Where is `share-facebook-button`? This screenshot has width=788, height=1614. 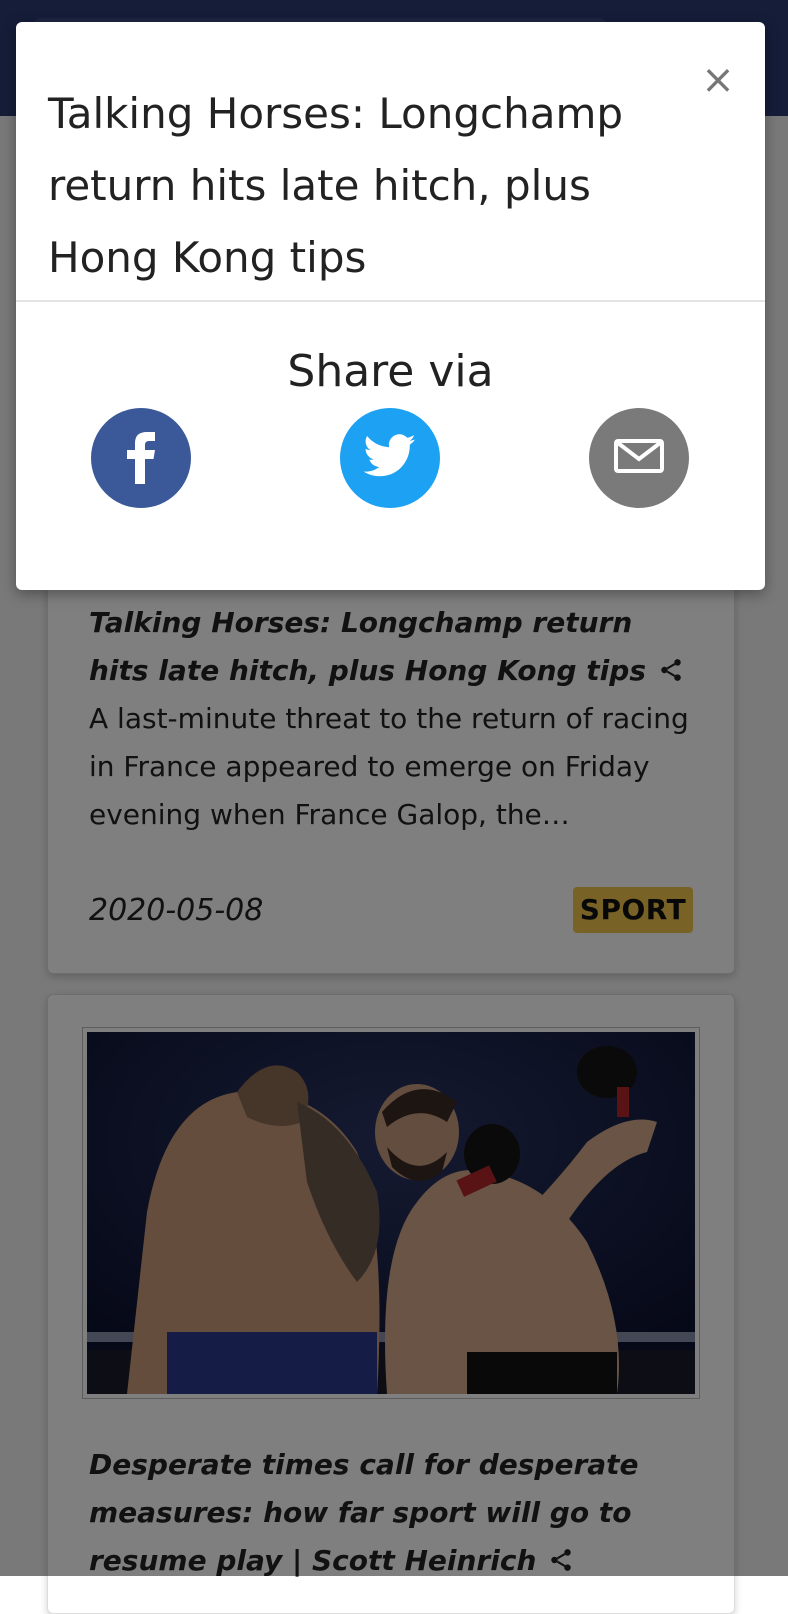 share-facebook-button is located at coordinates (141, 458).